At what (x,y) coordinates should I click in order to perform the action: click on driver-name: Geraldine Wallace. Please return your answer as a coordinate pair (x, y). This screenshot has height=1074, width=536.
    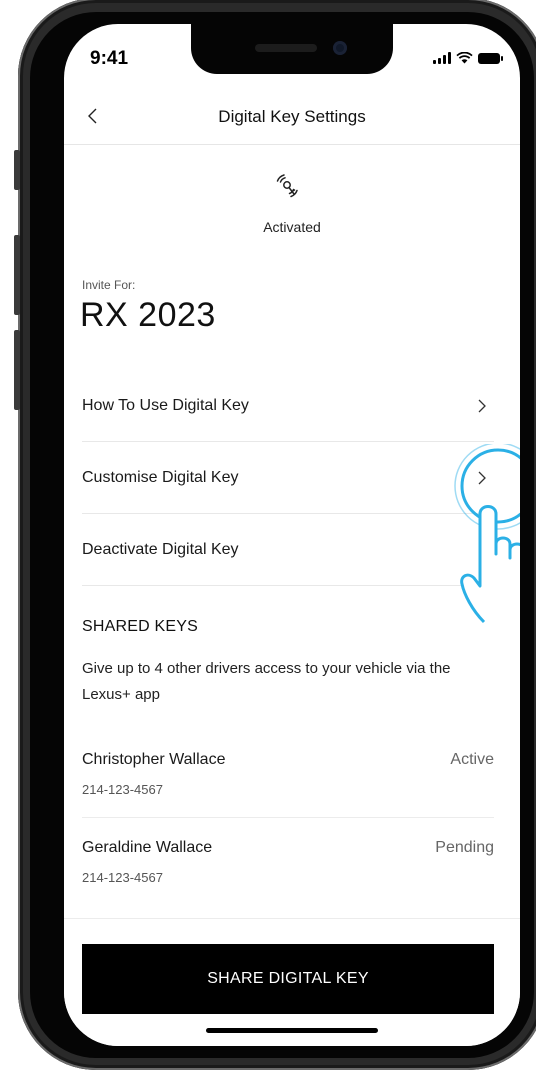
    Looking at the image, I should click on (147, 847).